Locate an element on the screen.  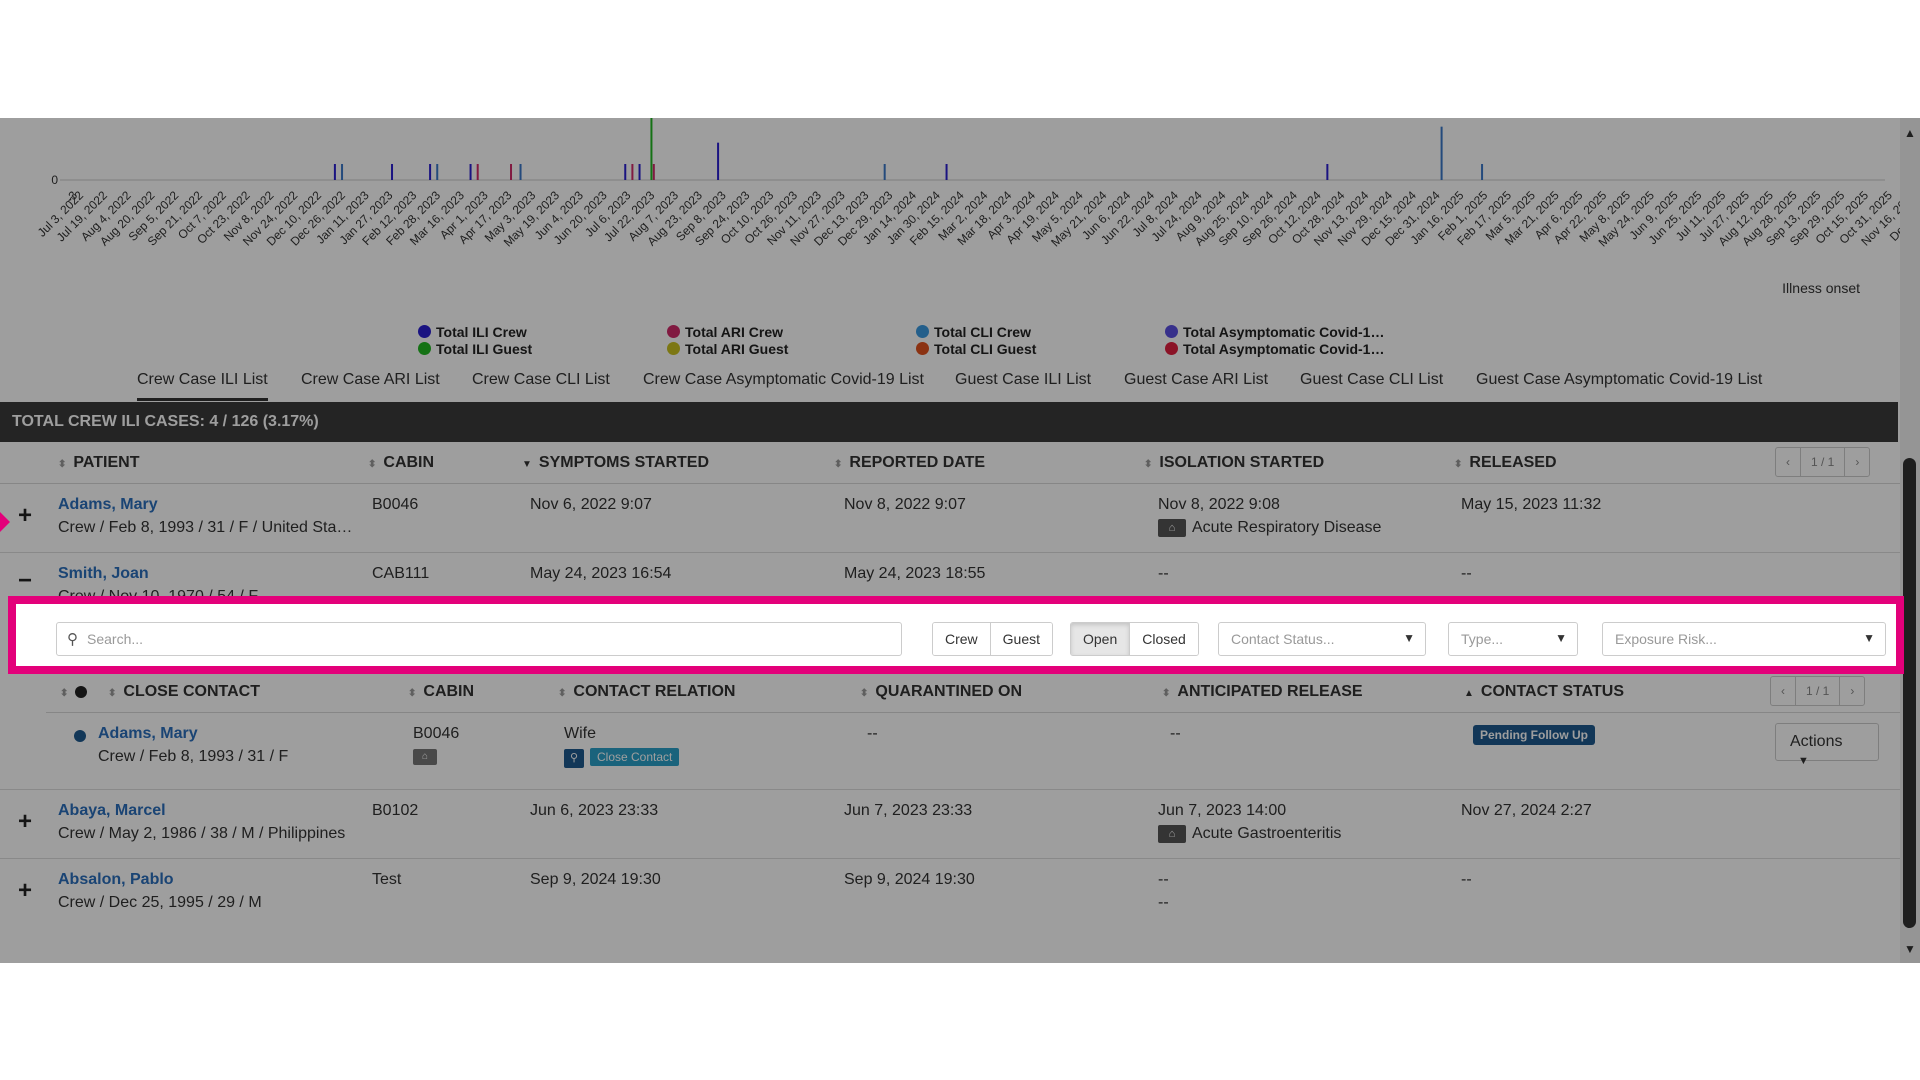
patient-name-link: Smith, Joan is located at coordinates (103, 574).